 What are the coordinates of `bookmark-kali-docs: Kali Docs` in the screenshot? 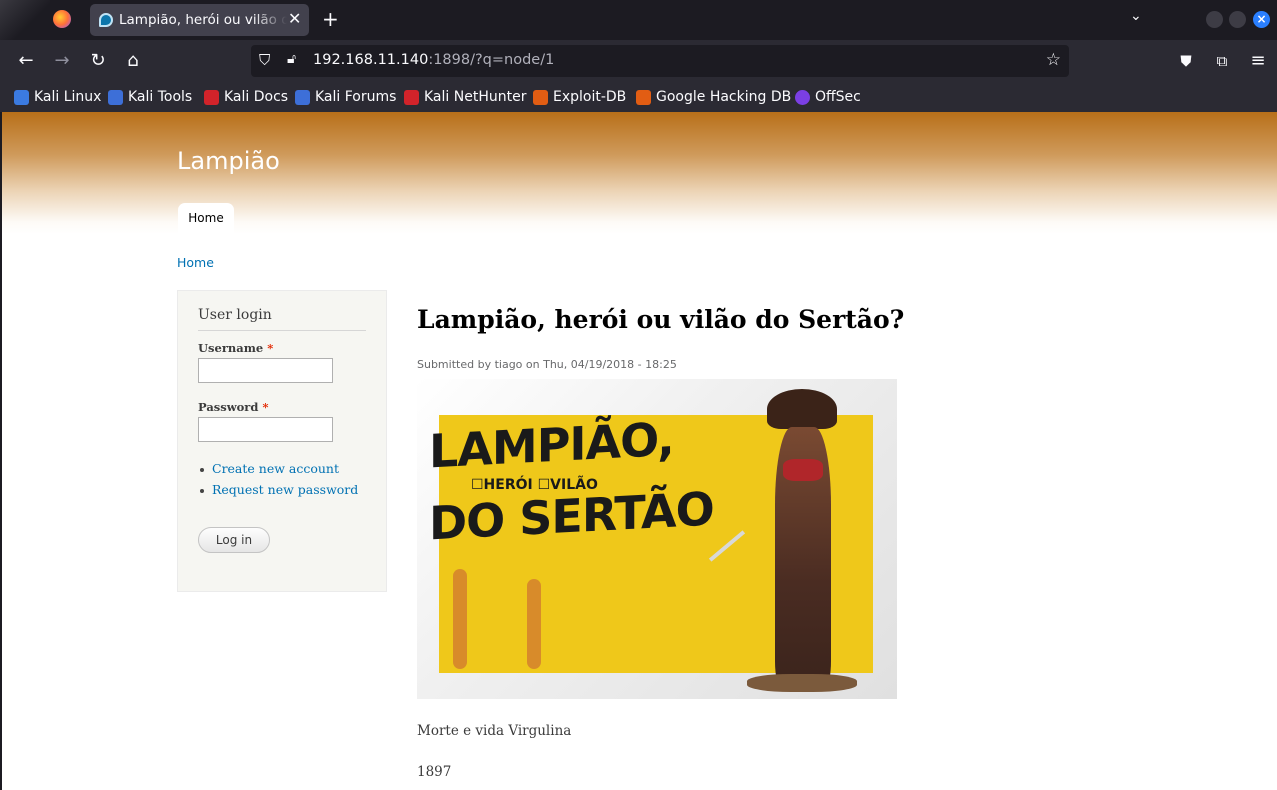 It's located at (246, 97).